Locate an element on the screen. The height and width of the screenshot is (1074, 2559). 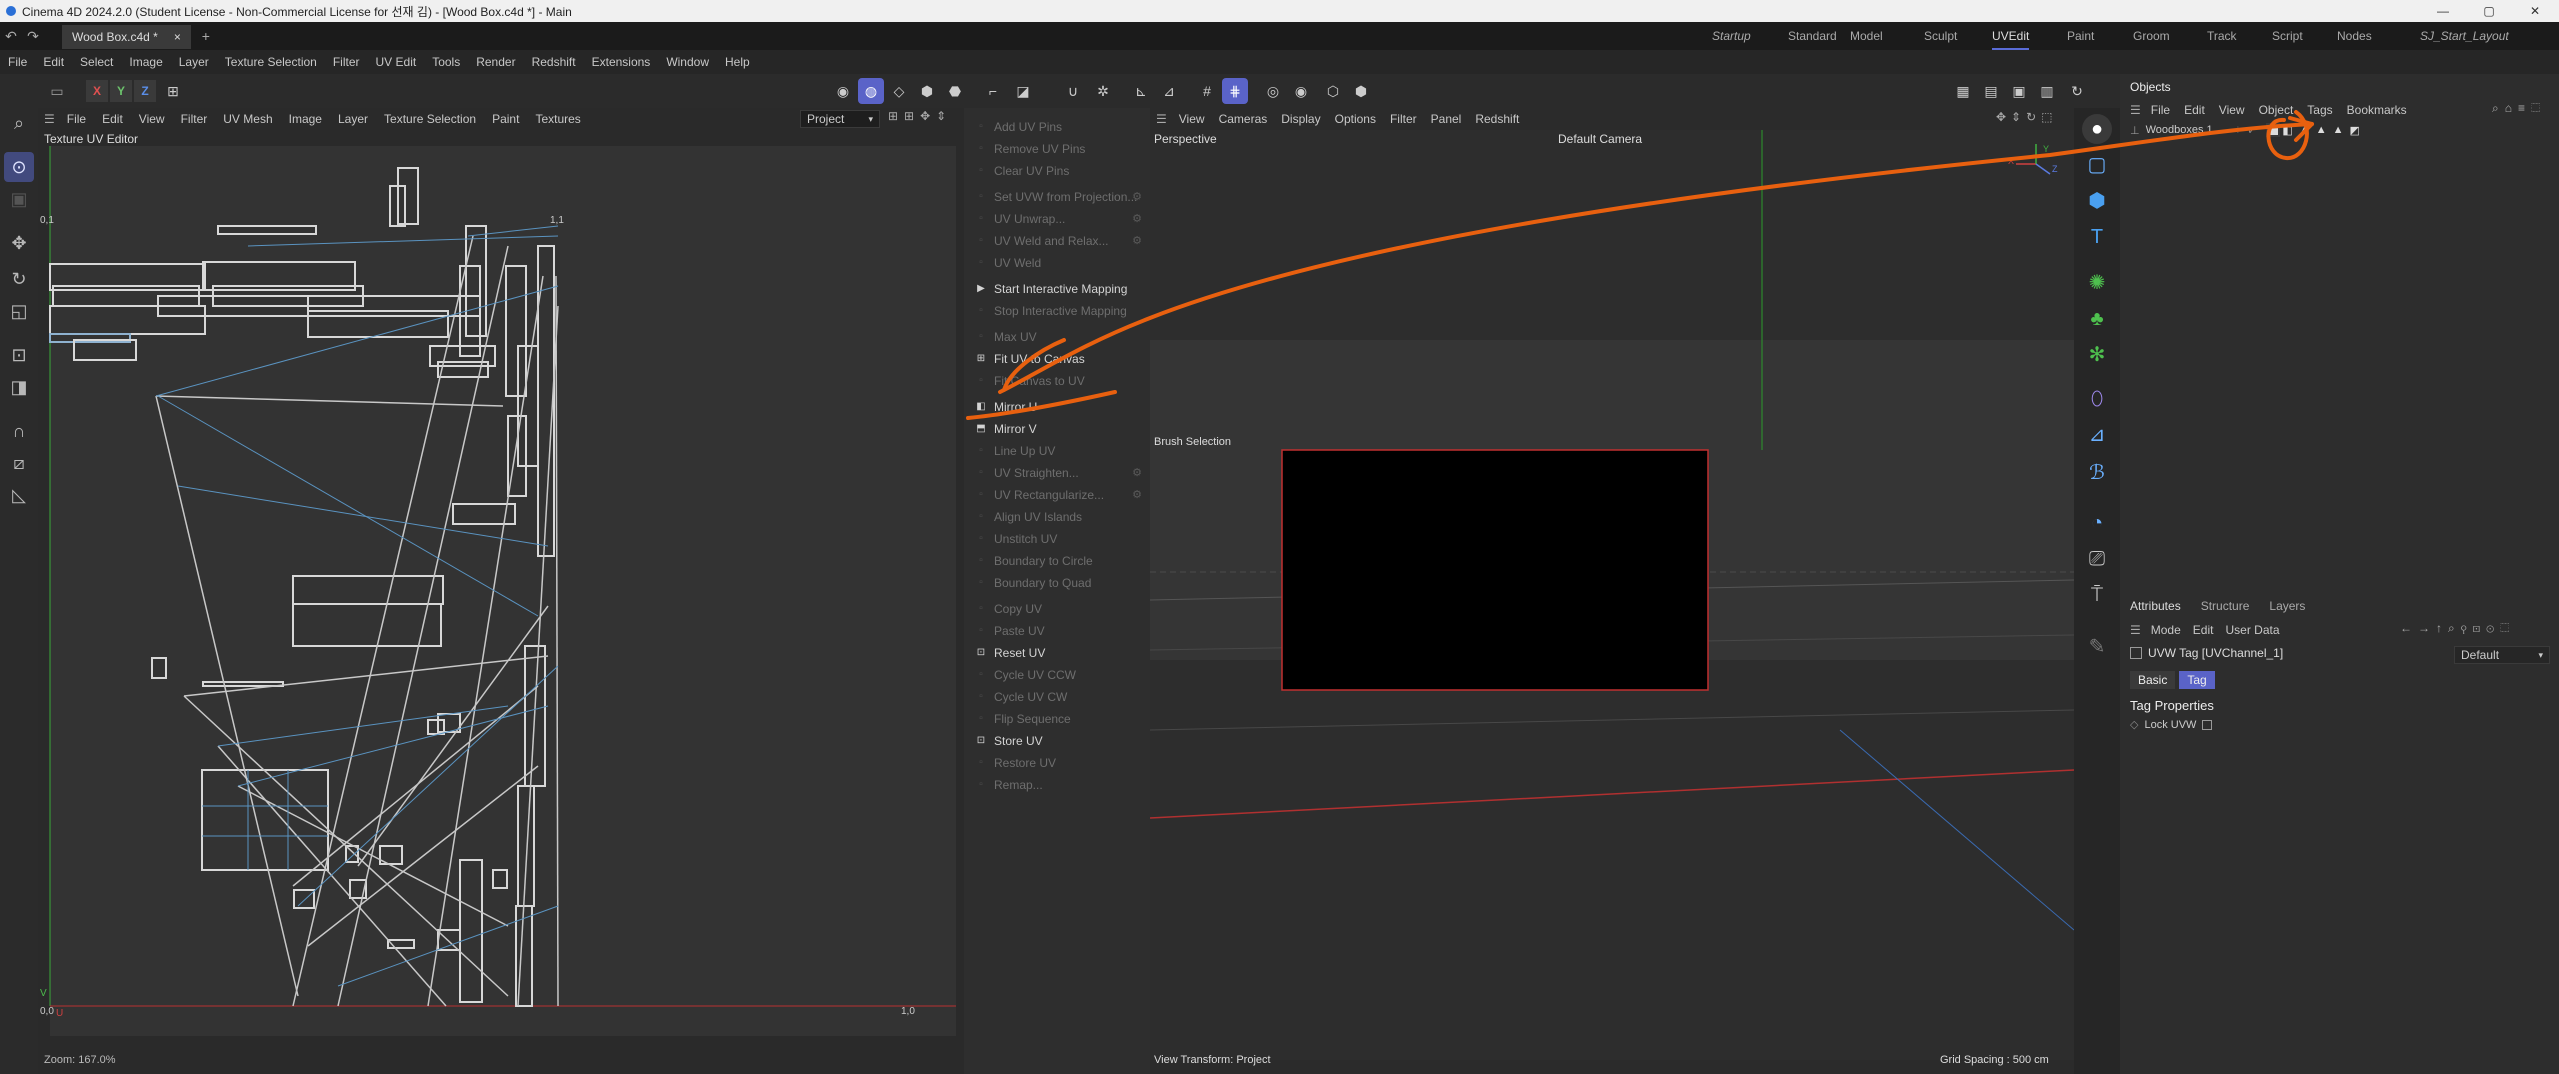
layout-tab-groom: Groom is located at coordinates (2151, 36).